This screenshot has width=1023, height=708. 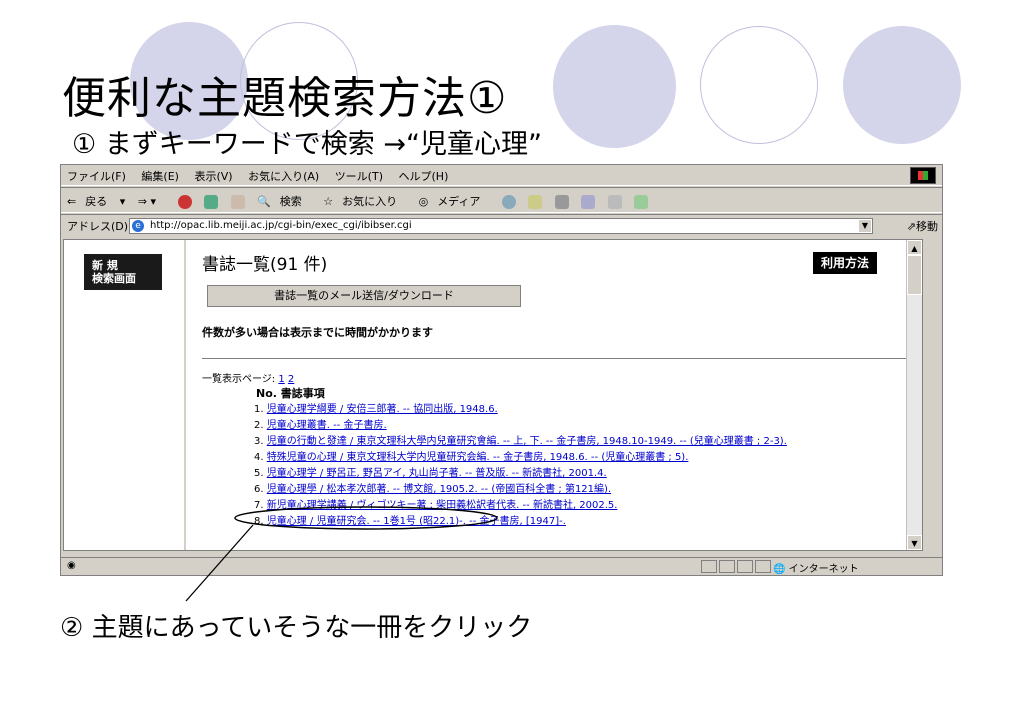 What do you see at coordinates (555, 358) in the screenshot?
I see `divider` at bounding box center [555, 358].